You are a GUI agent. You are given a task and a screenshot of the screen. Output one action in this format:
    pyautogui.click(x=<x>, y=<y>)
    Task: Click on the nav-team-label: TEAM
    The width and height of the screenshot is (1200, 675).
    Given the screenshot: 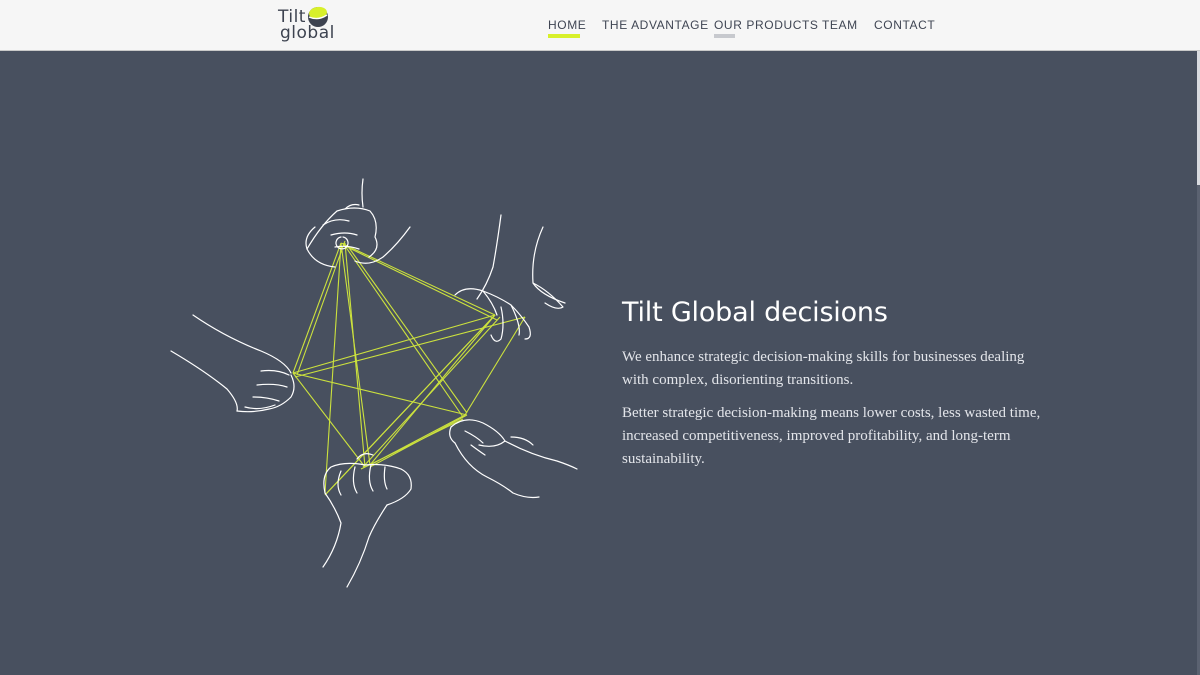 What is the action you would take?
    pyautogui.click(x=840, y=25)
    